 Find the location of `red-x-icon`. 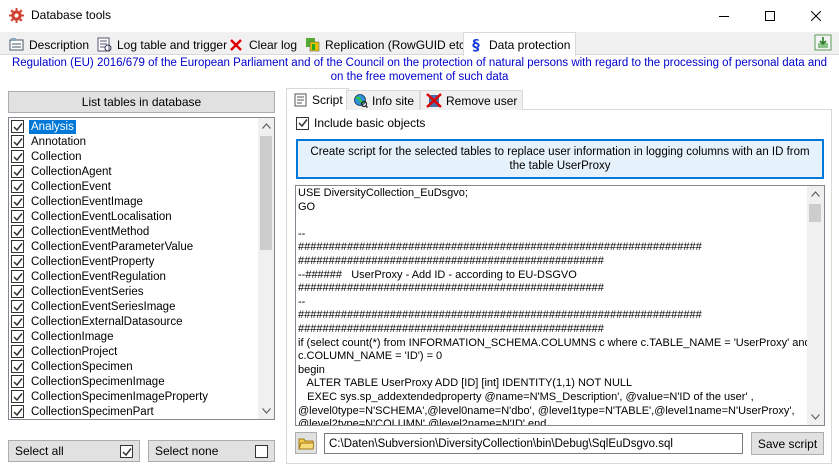

red-x-icon is located at coordinates (236, 45).